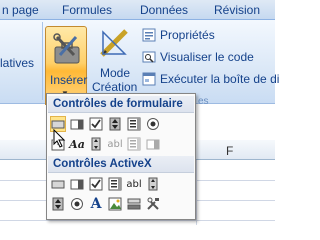  Describe the element at coordinates (134, 144) in the screenshot. I see `combo-list-edit-icon` at that location.